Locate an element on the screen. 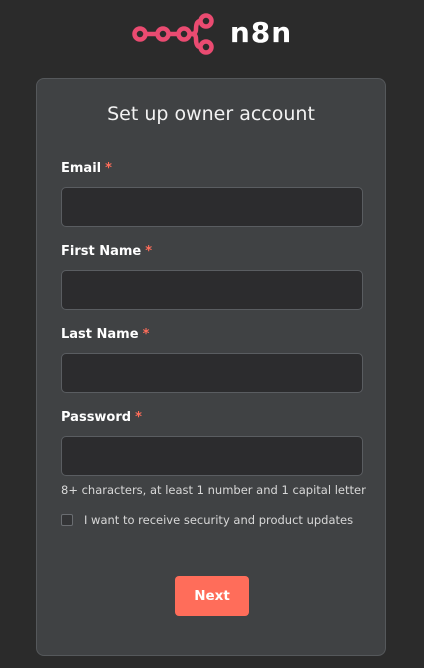 This screenshot has width=424, height=668. password-label-text: Password is located at coordinates (96, 417).